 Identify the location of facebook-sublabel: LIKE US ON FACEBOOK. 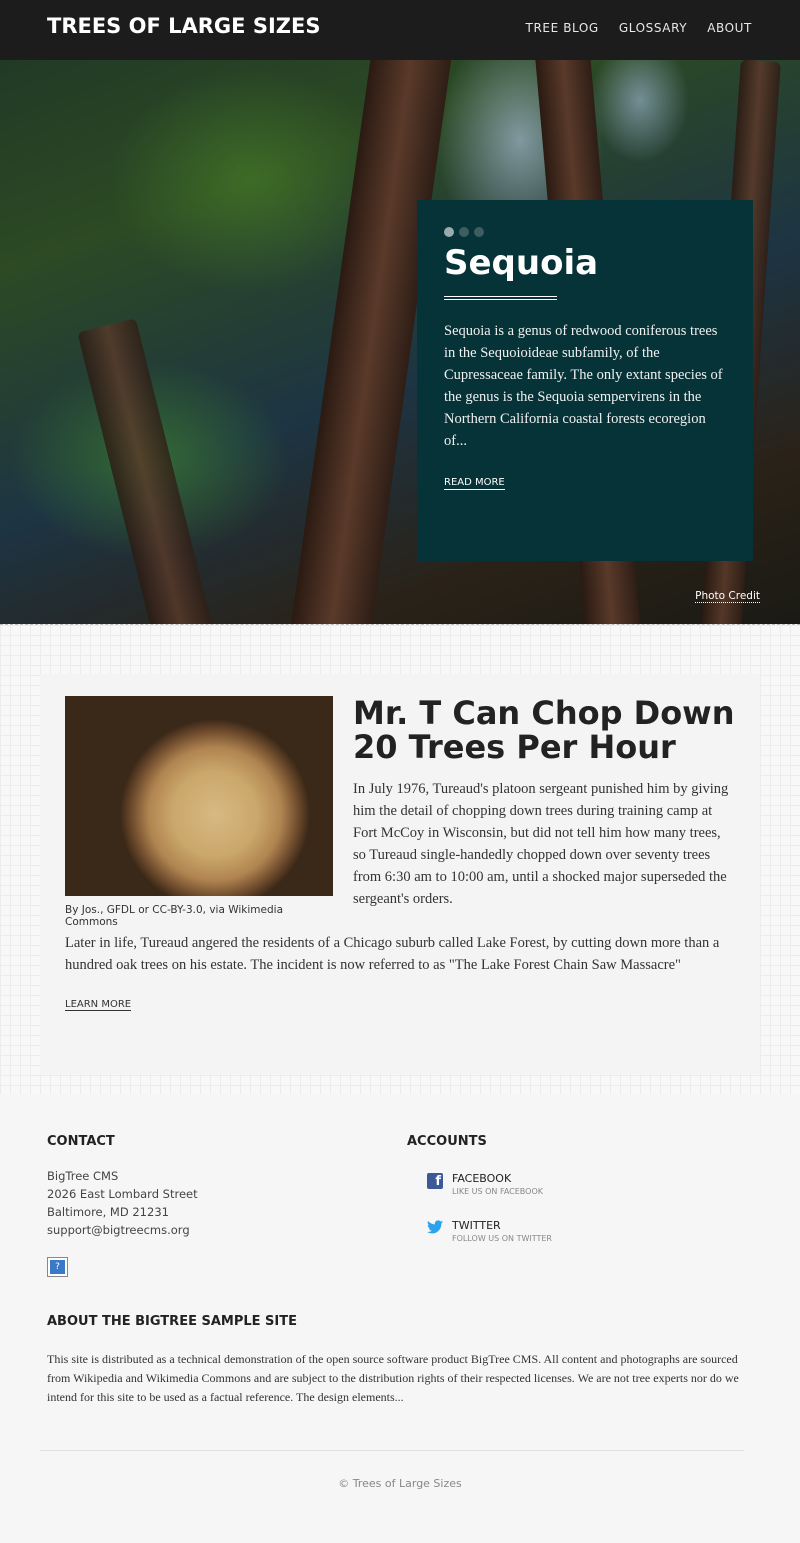
(497, 1191).